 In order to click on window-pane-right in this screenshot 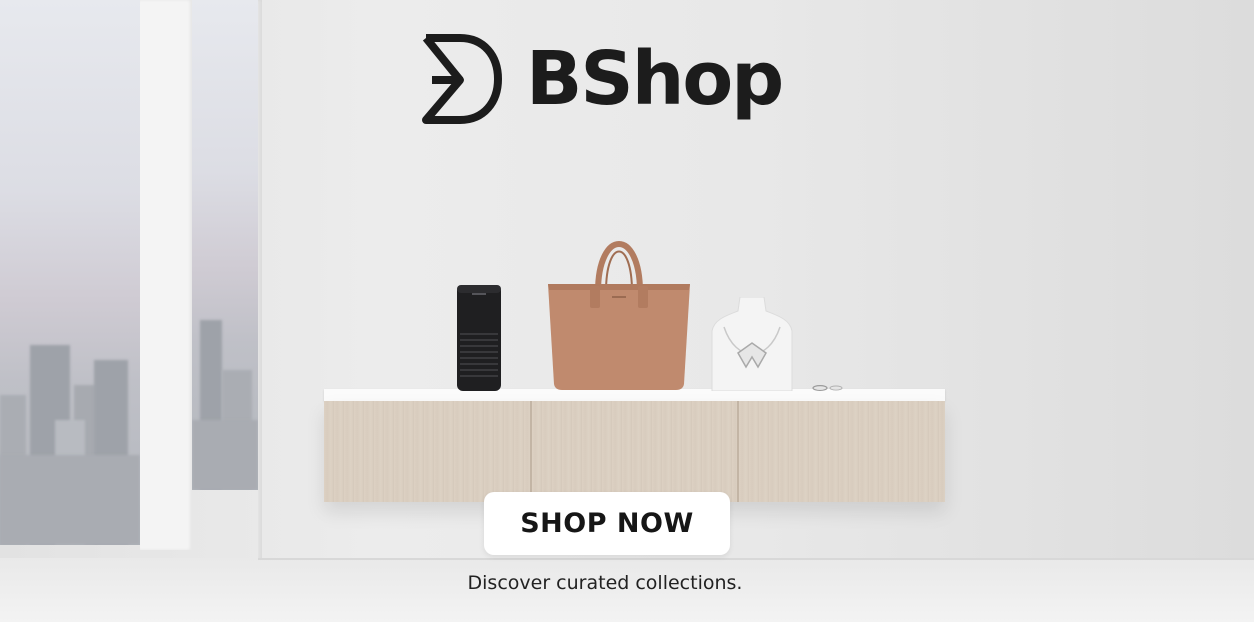, I will do `click(225, 245)`.